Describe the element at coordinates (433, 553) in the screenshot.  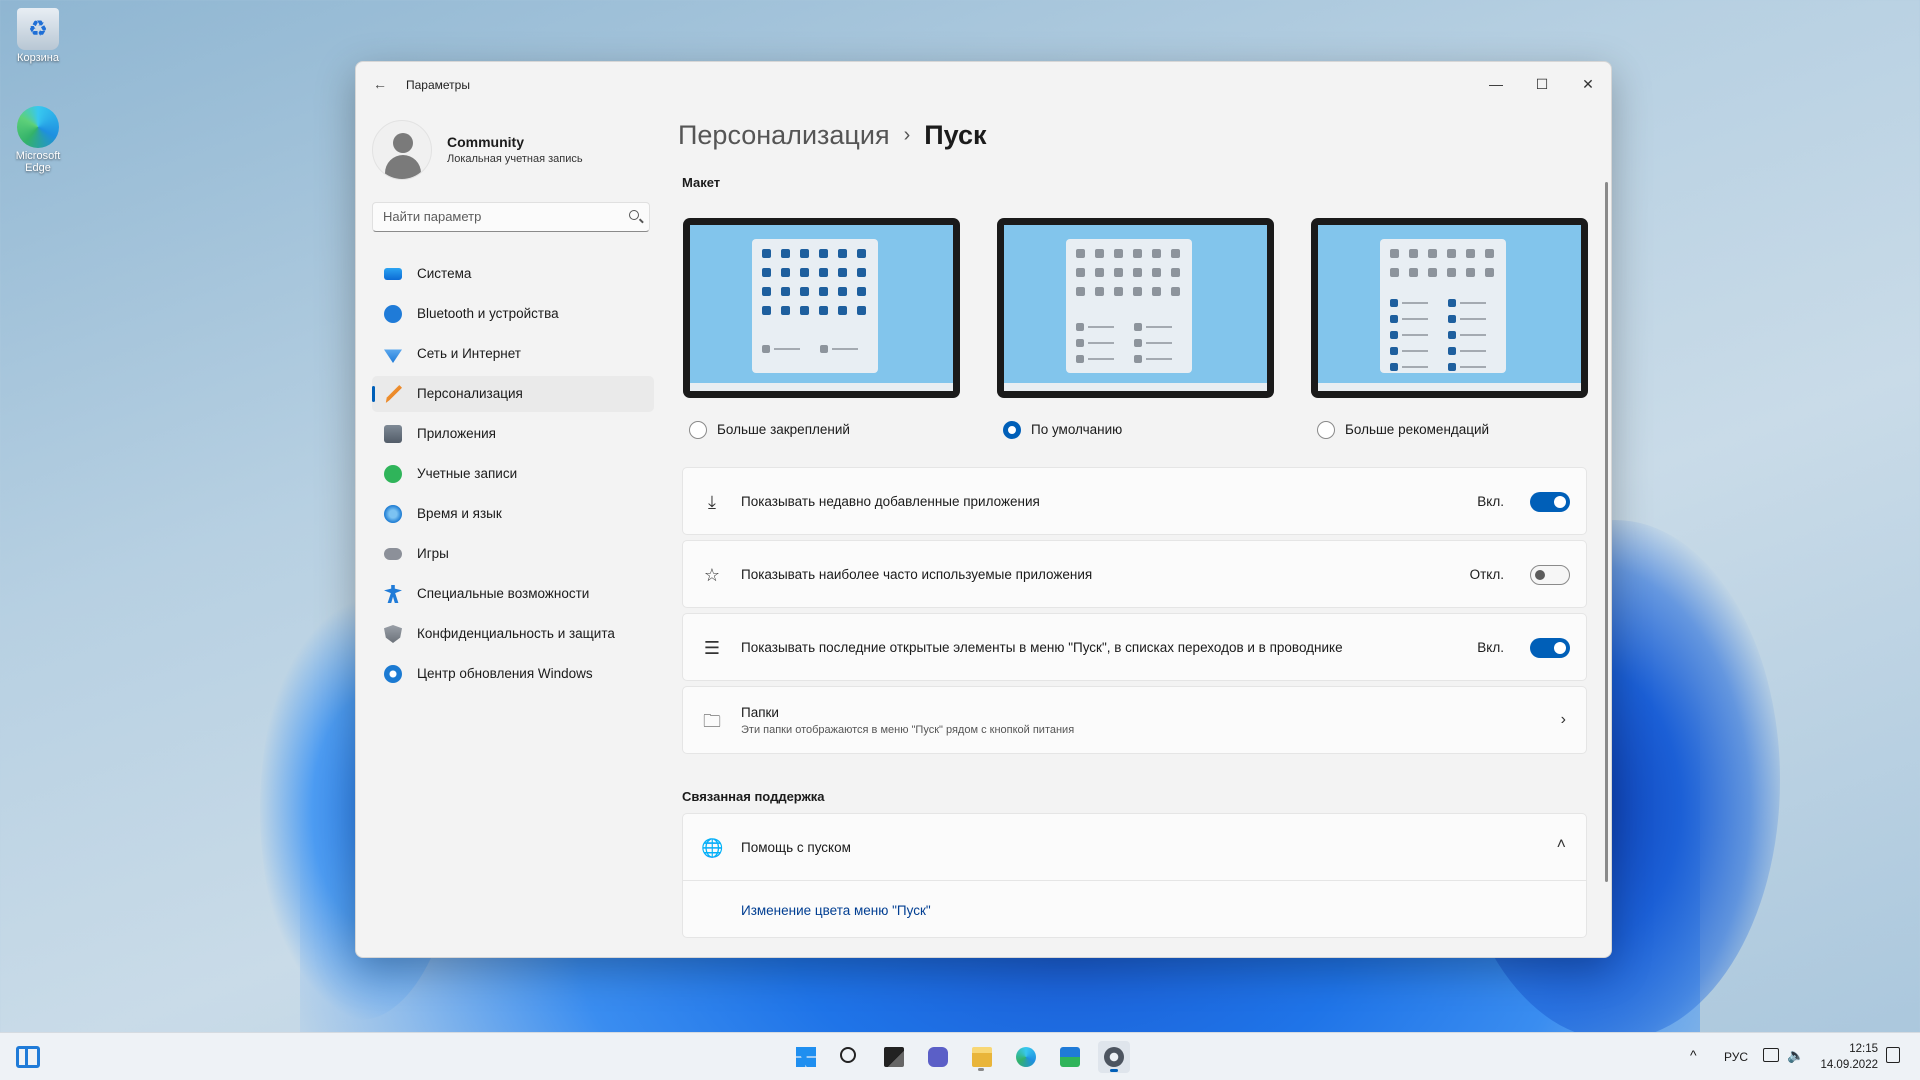
I see `sidebar-item-label: Игры` at that location.